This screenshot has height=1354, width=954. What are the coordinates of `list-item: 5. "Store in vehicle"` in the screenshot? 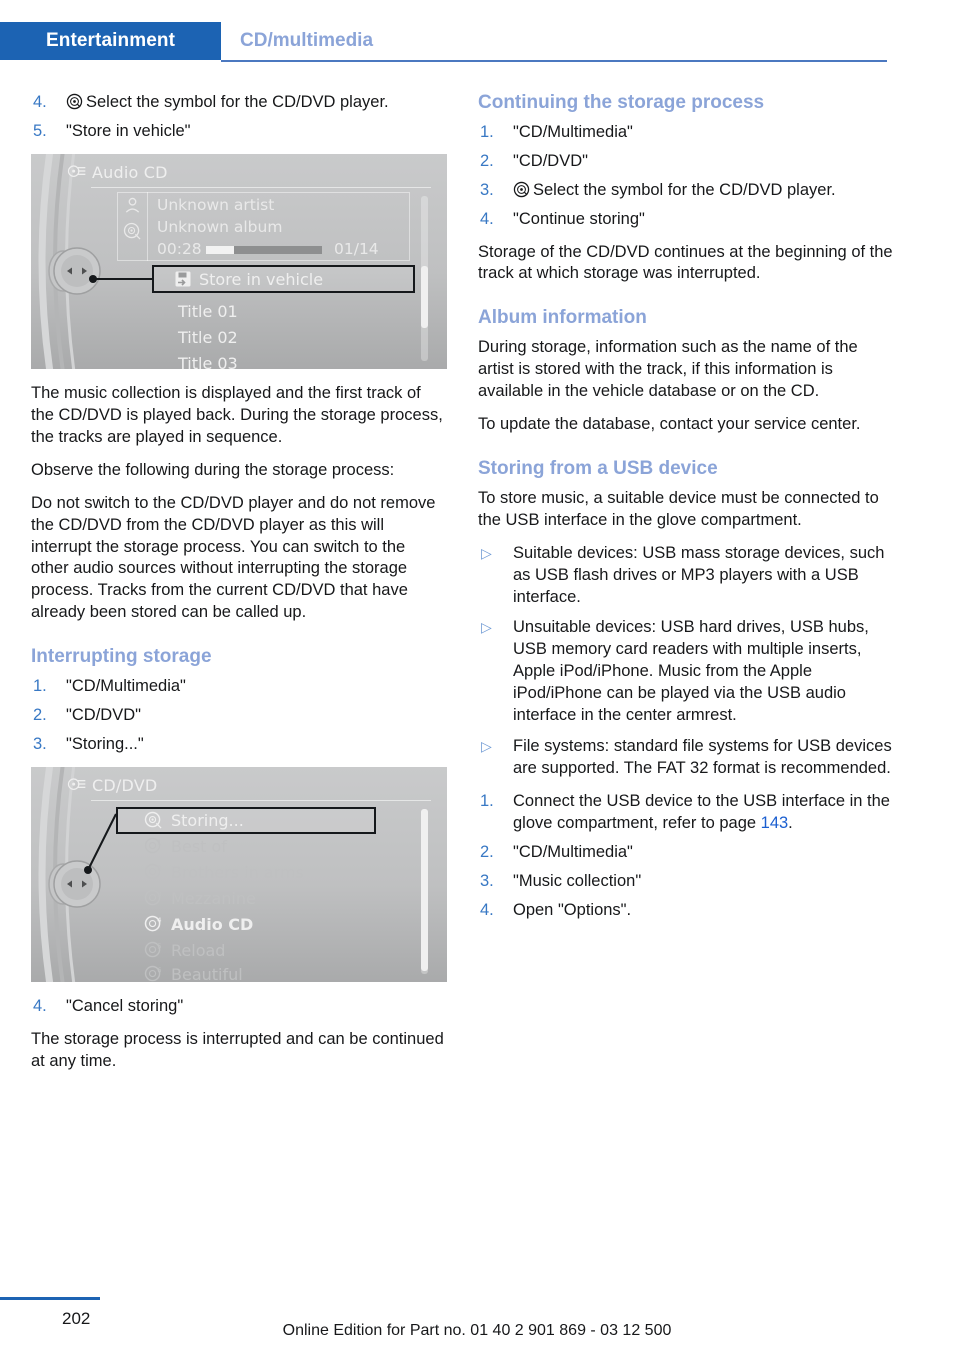 It's located at (239, 132).